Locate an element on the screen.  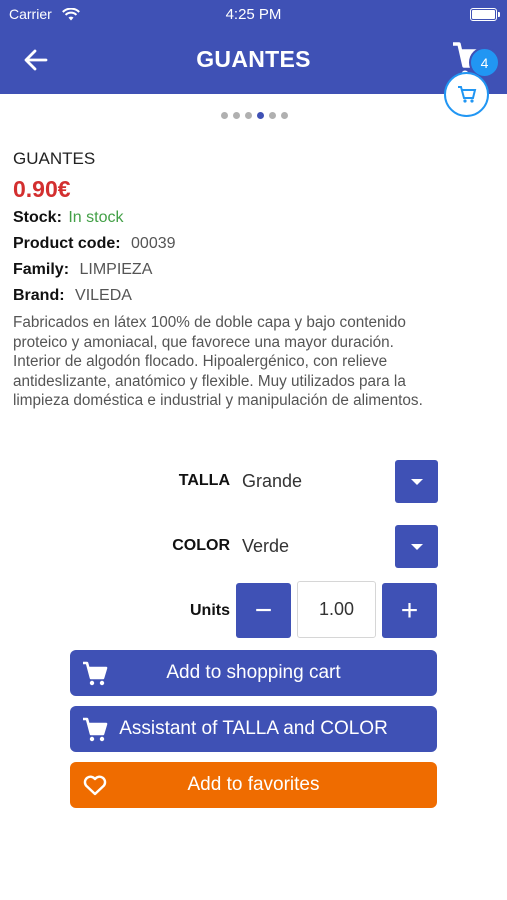
family-value: LIMPIEZA is located at coordinates (116, 269).